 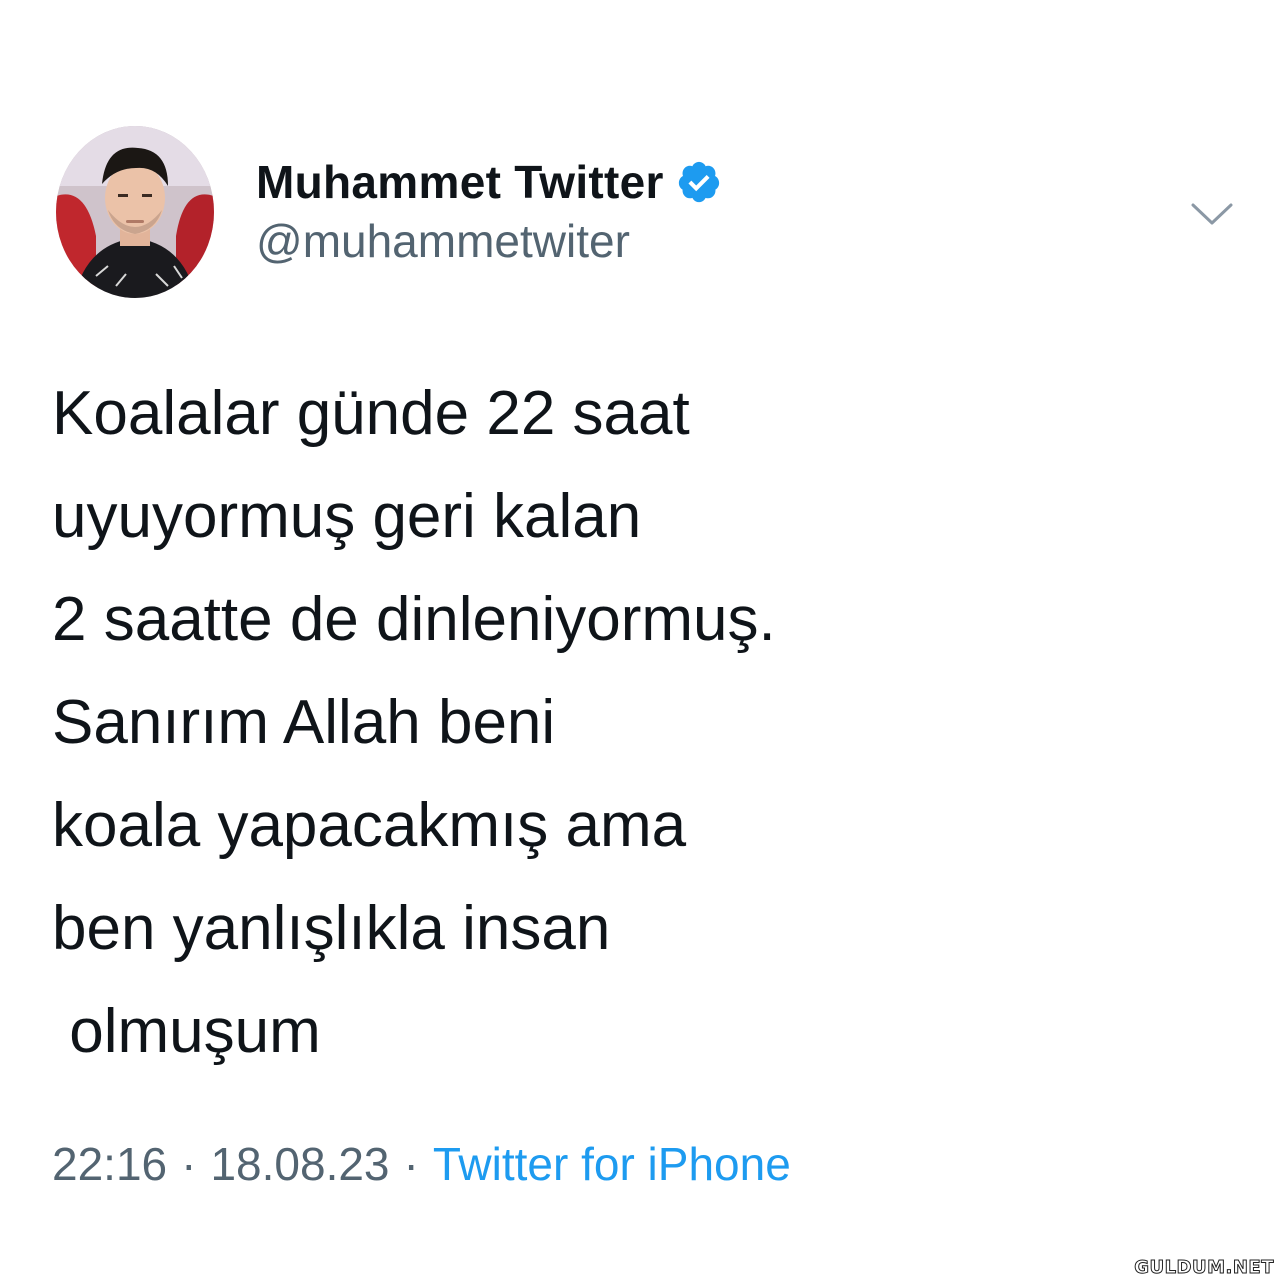 What do you see at coordinates (1204, 1268) in the screenshot?
I see `site-watermark: GULDUM.NET` at bounding box center [1204, 1268].